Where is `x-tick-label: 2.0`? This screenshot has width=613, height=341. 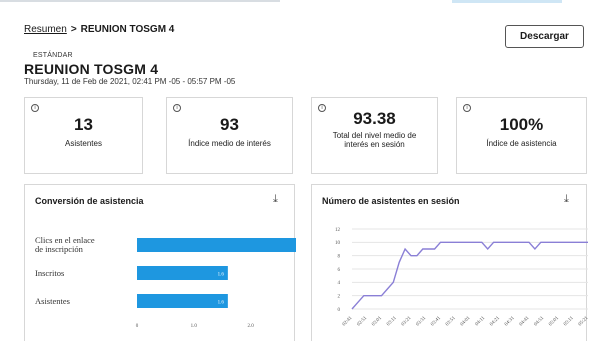 x-tick-label: 2.0 is located at coordinates (250, 326).